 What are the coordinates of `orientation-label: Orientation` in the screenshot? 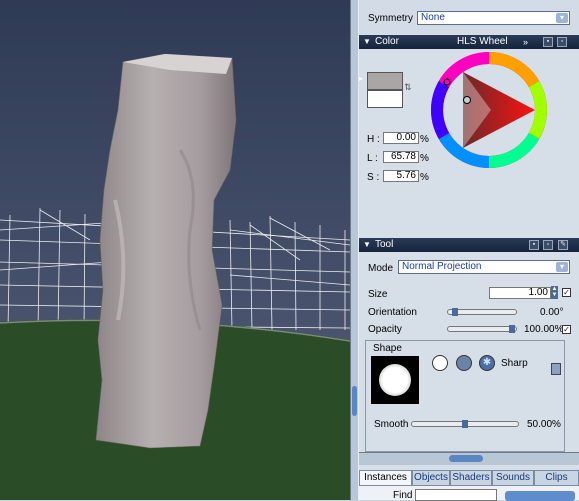 It's located at (392, 312).